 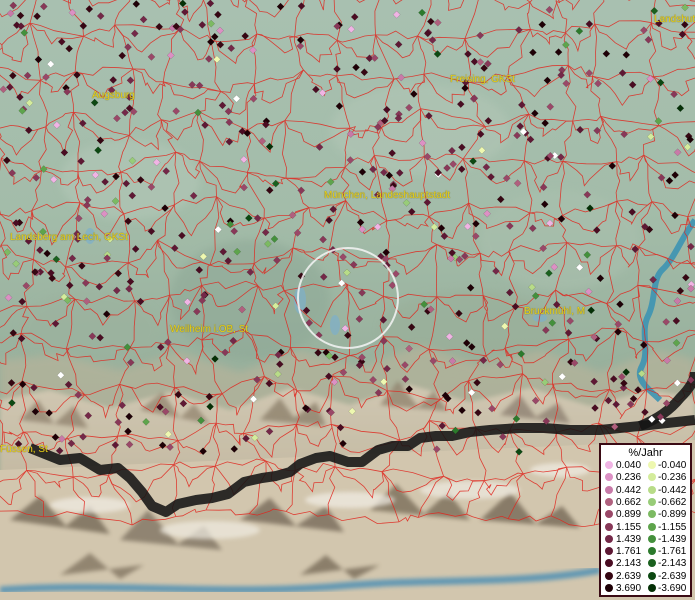 What do you see at coordinates (672, 588) in the screenshot?
I see `legend-value-negative: -3.690` at bounding box center [672, 588].